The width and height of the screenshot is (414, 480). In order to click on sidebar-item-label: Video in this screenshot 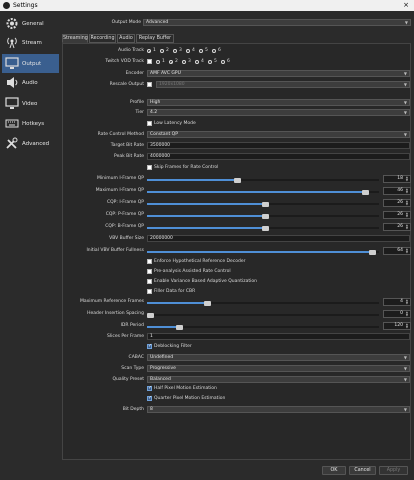, I will do `click(30, 104)`.